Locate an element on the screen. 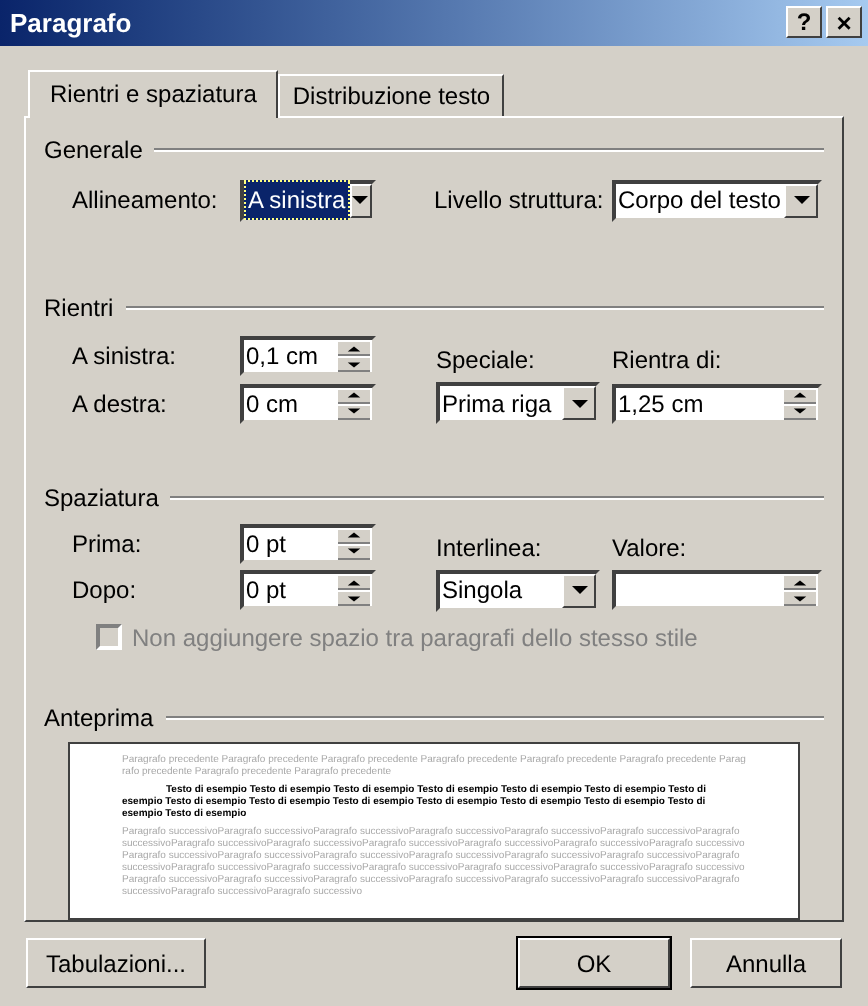 The image size is (868, 1006). spin-box: 0,1 cm is located at coordinates (308, 356).